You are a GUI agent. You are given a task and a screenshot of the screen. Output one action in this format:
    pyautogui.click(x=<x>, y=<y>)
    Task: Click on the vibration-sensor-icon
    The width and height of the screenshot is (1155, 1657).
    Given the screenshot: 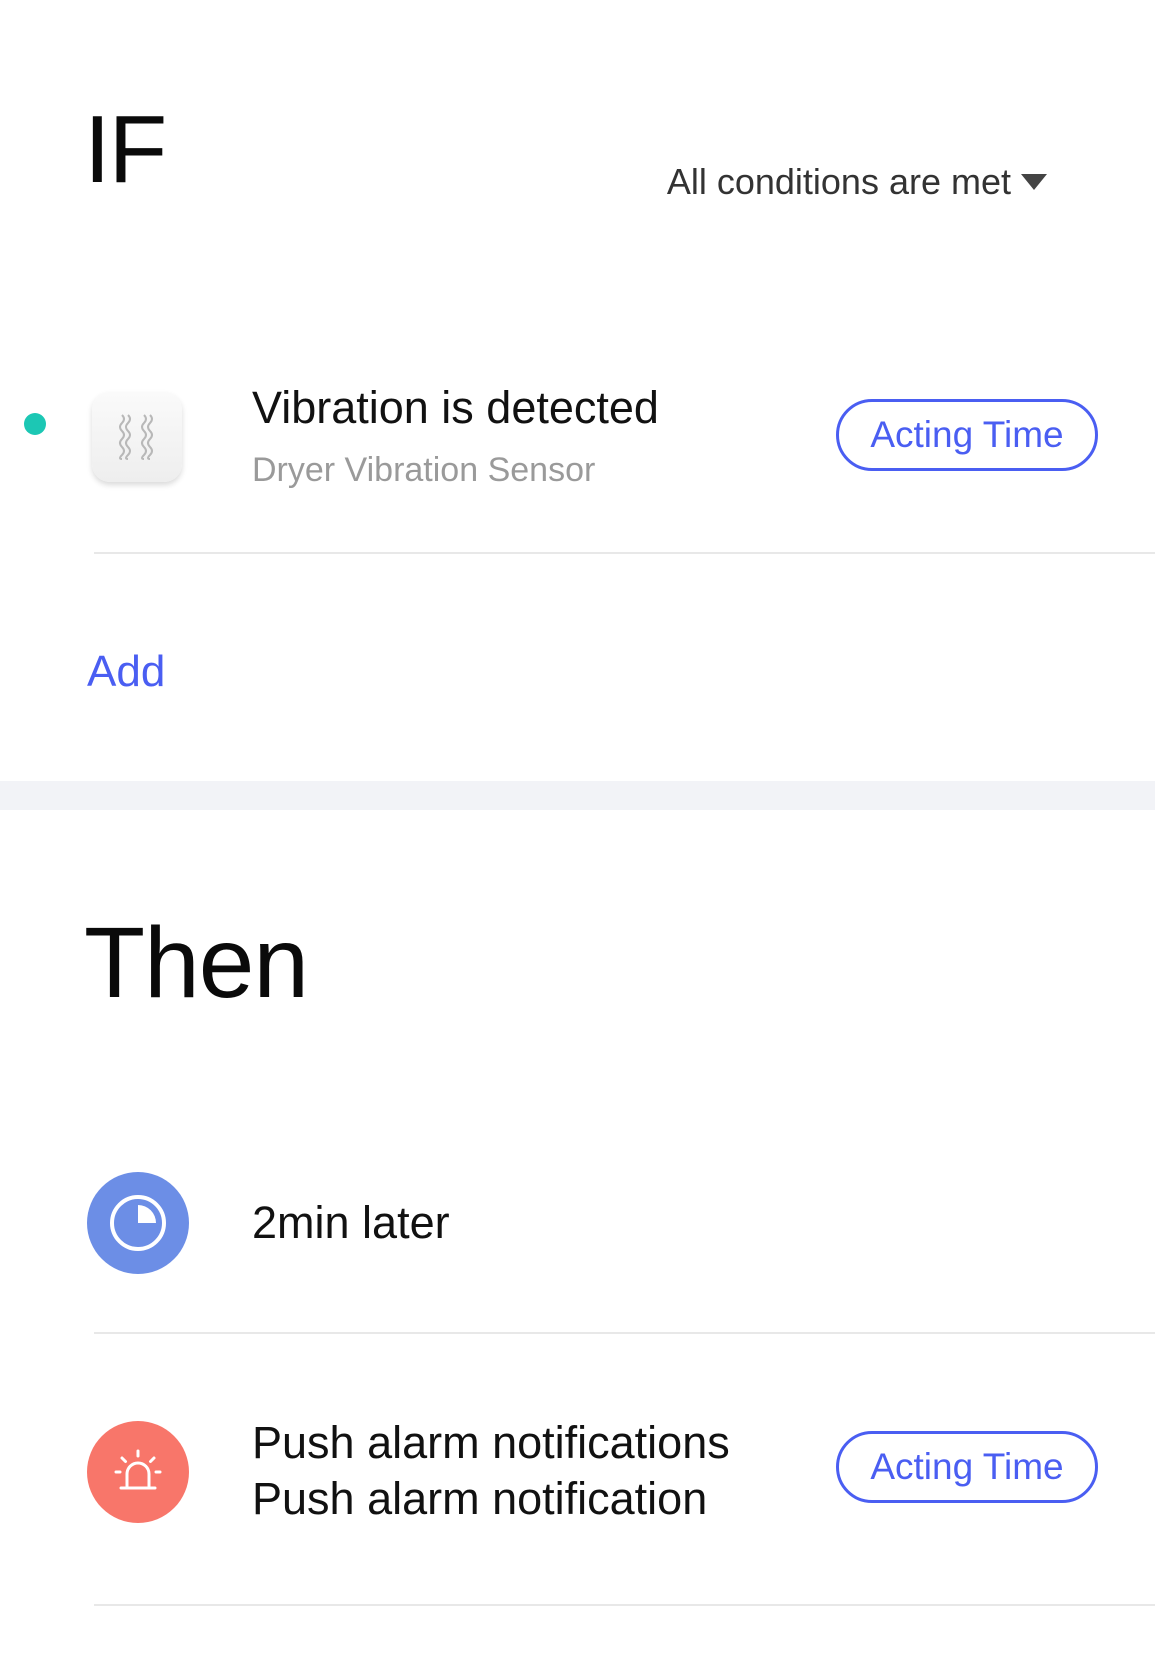 What is the action you would take?
    pyautogui.click(x=137, y=437)
    